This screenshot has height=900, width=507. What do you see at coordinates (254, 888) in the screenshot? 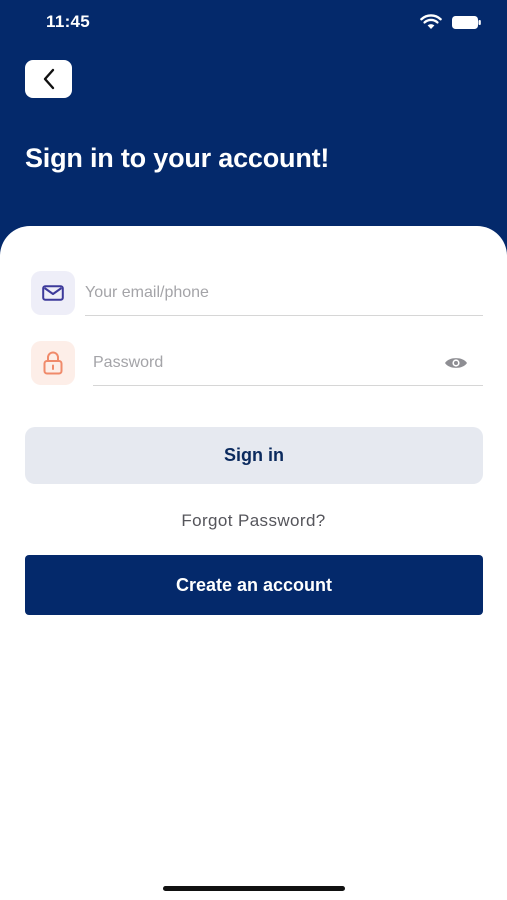
I see `home-indicator` at bounding box center [254, 888].